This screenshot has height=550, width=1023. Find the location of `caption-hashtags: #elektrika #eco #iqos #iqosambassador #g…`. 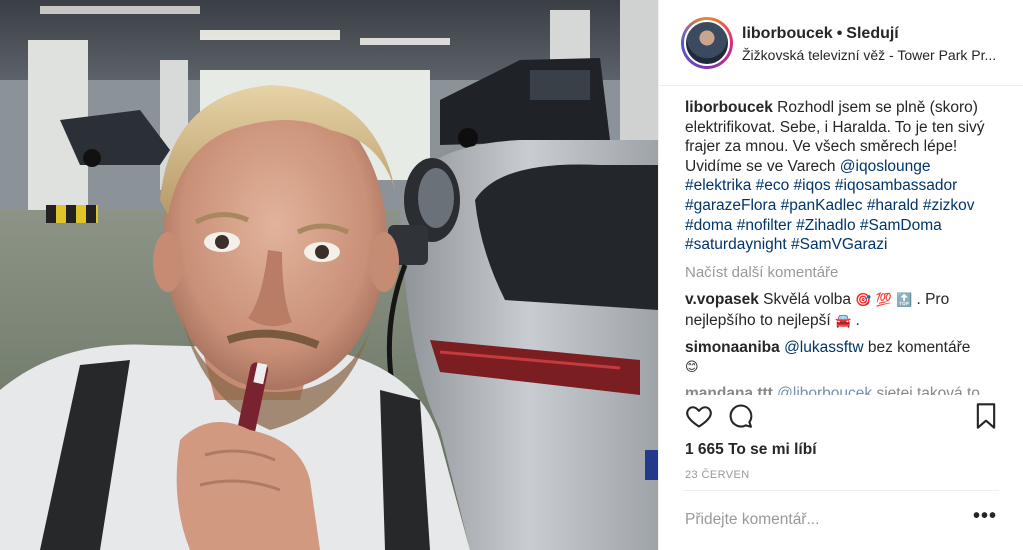

caption-hashtags: #elektrika #eco #iqos #iqosambassador #g… is located at coordinates (830, 215).